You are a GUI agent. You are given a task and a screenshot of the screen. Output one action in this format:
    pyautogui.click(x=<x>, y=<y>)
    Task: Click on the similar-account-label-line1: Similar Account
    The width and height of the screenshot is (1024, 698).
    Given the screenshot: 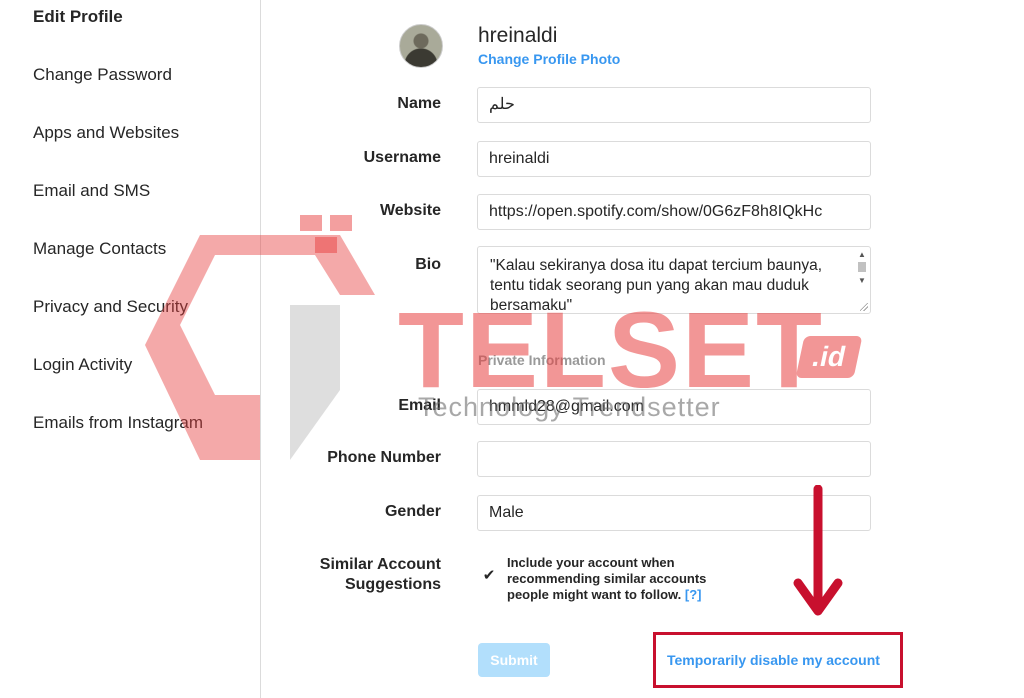 What is the action you would take?
    pyautogui.click(x=380, y=564)
    